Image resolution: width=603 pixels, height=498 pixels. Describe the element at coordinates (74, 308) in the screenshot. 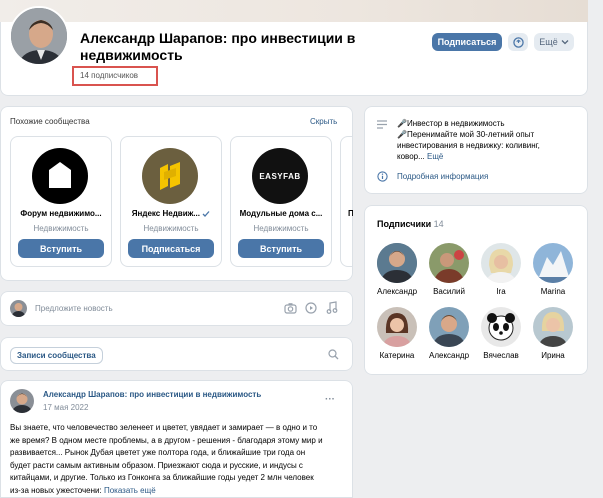

I see `suggest-news-input: Предложите новость` at that location.